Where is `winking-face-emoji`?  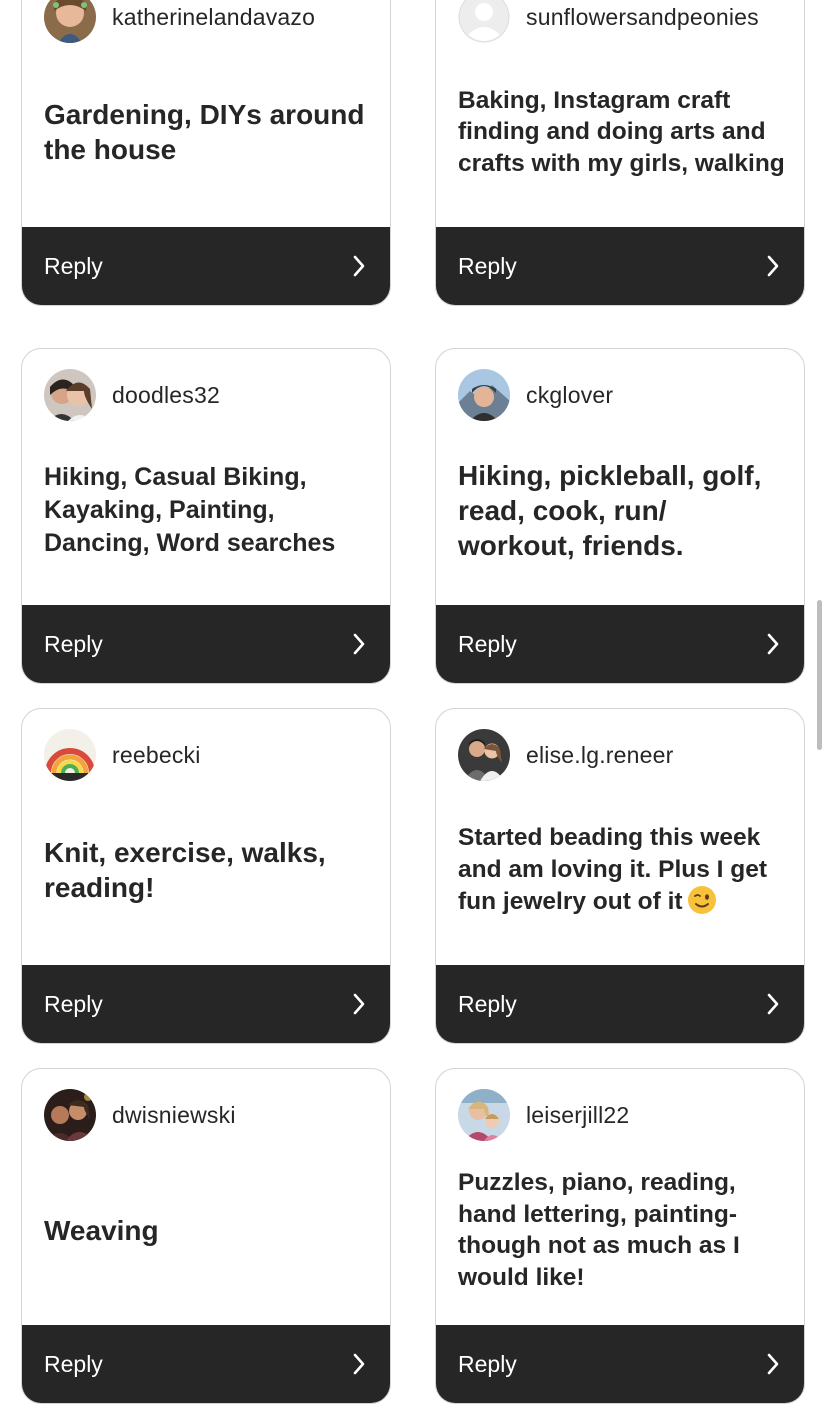 winking-face-emoji is located at coordinates (702, 900).